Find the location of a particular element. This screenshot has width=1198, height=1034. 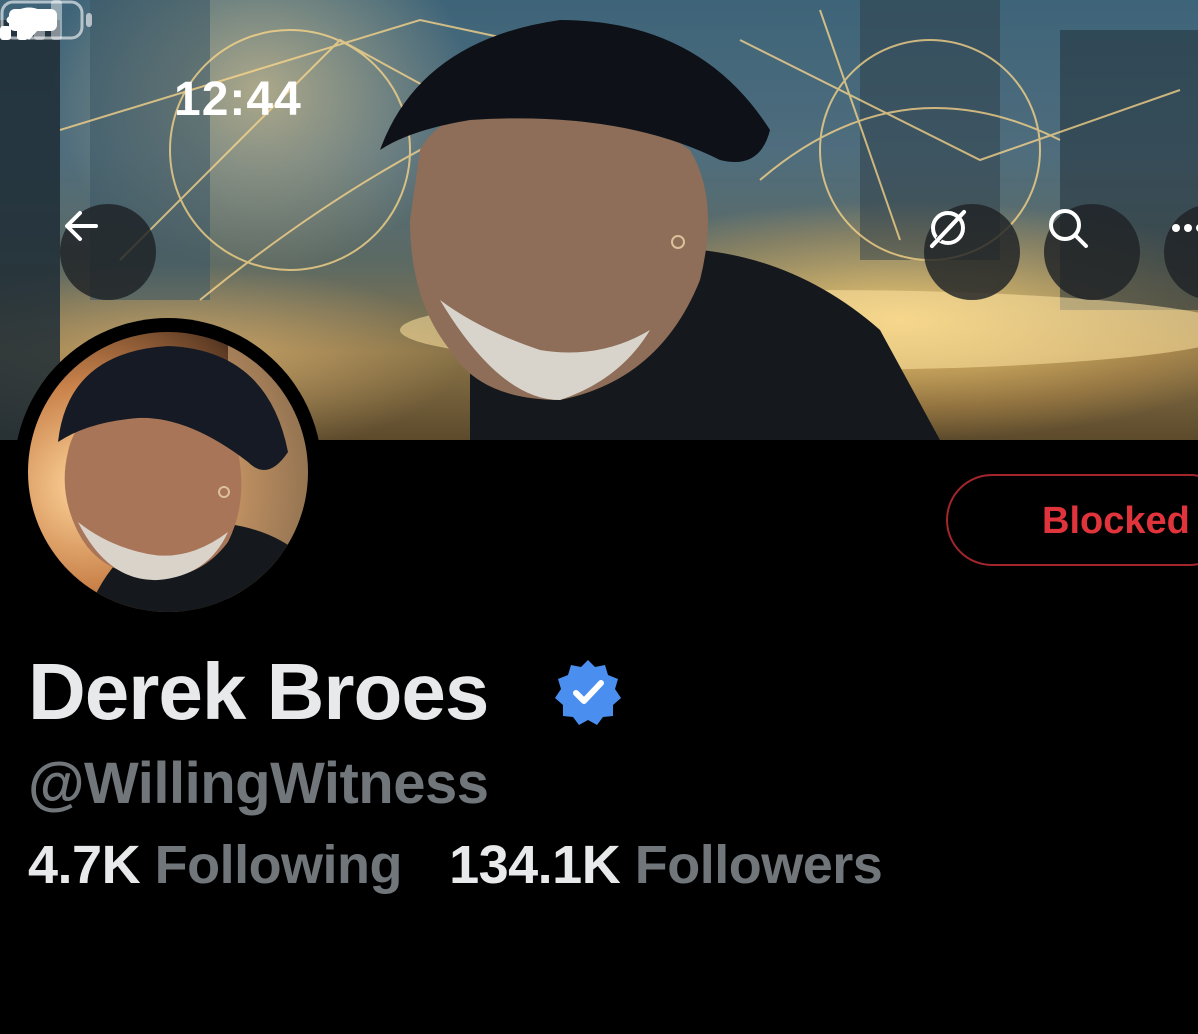

grok-button is located at coordinates (972, 252).